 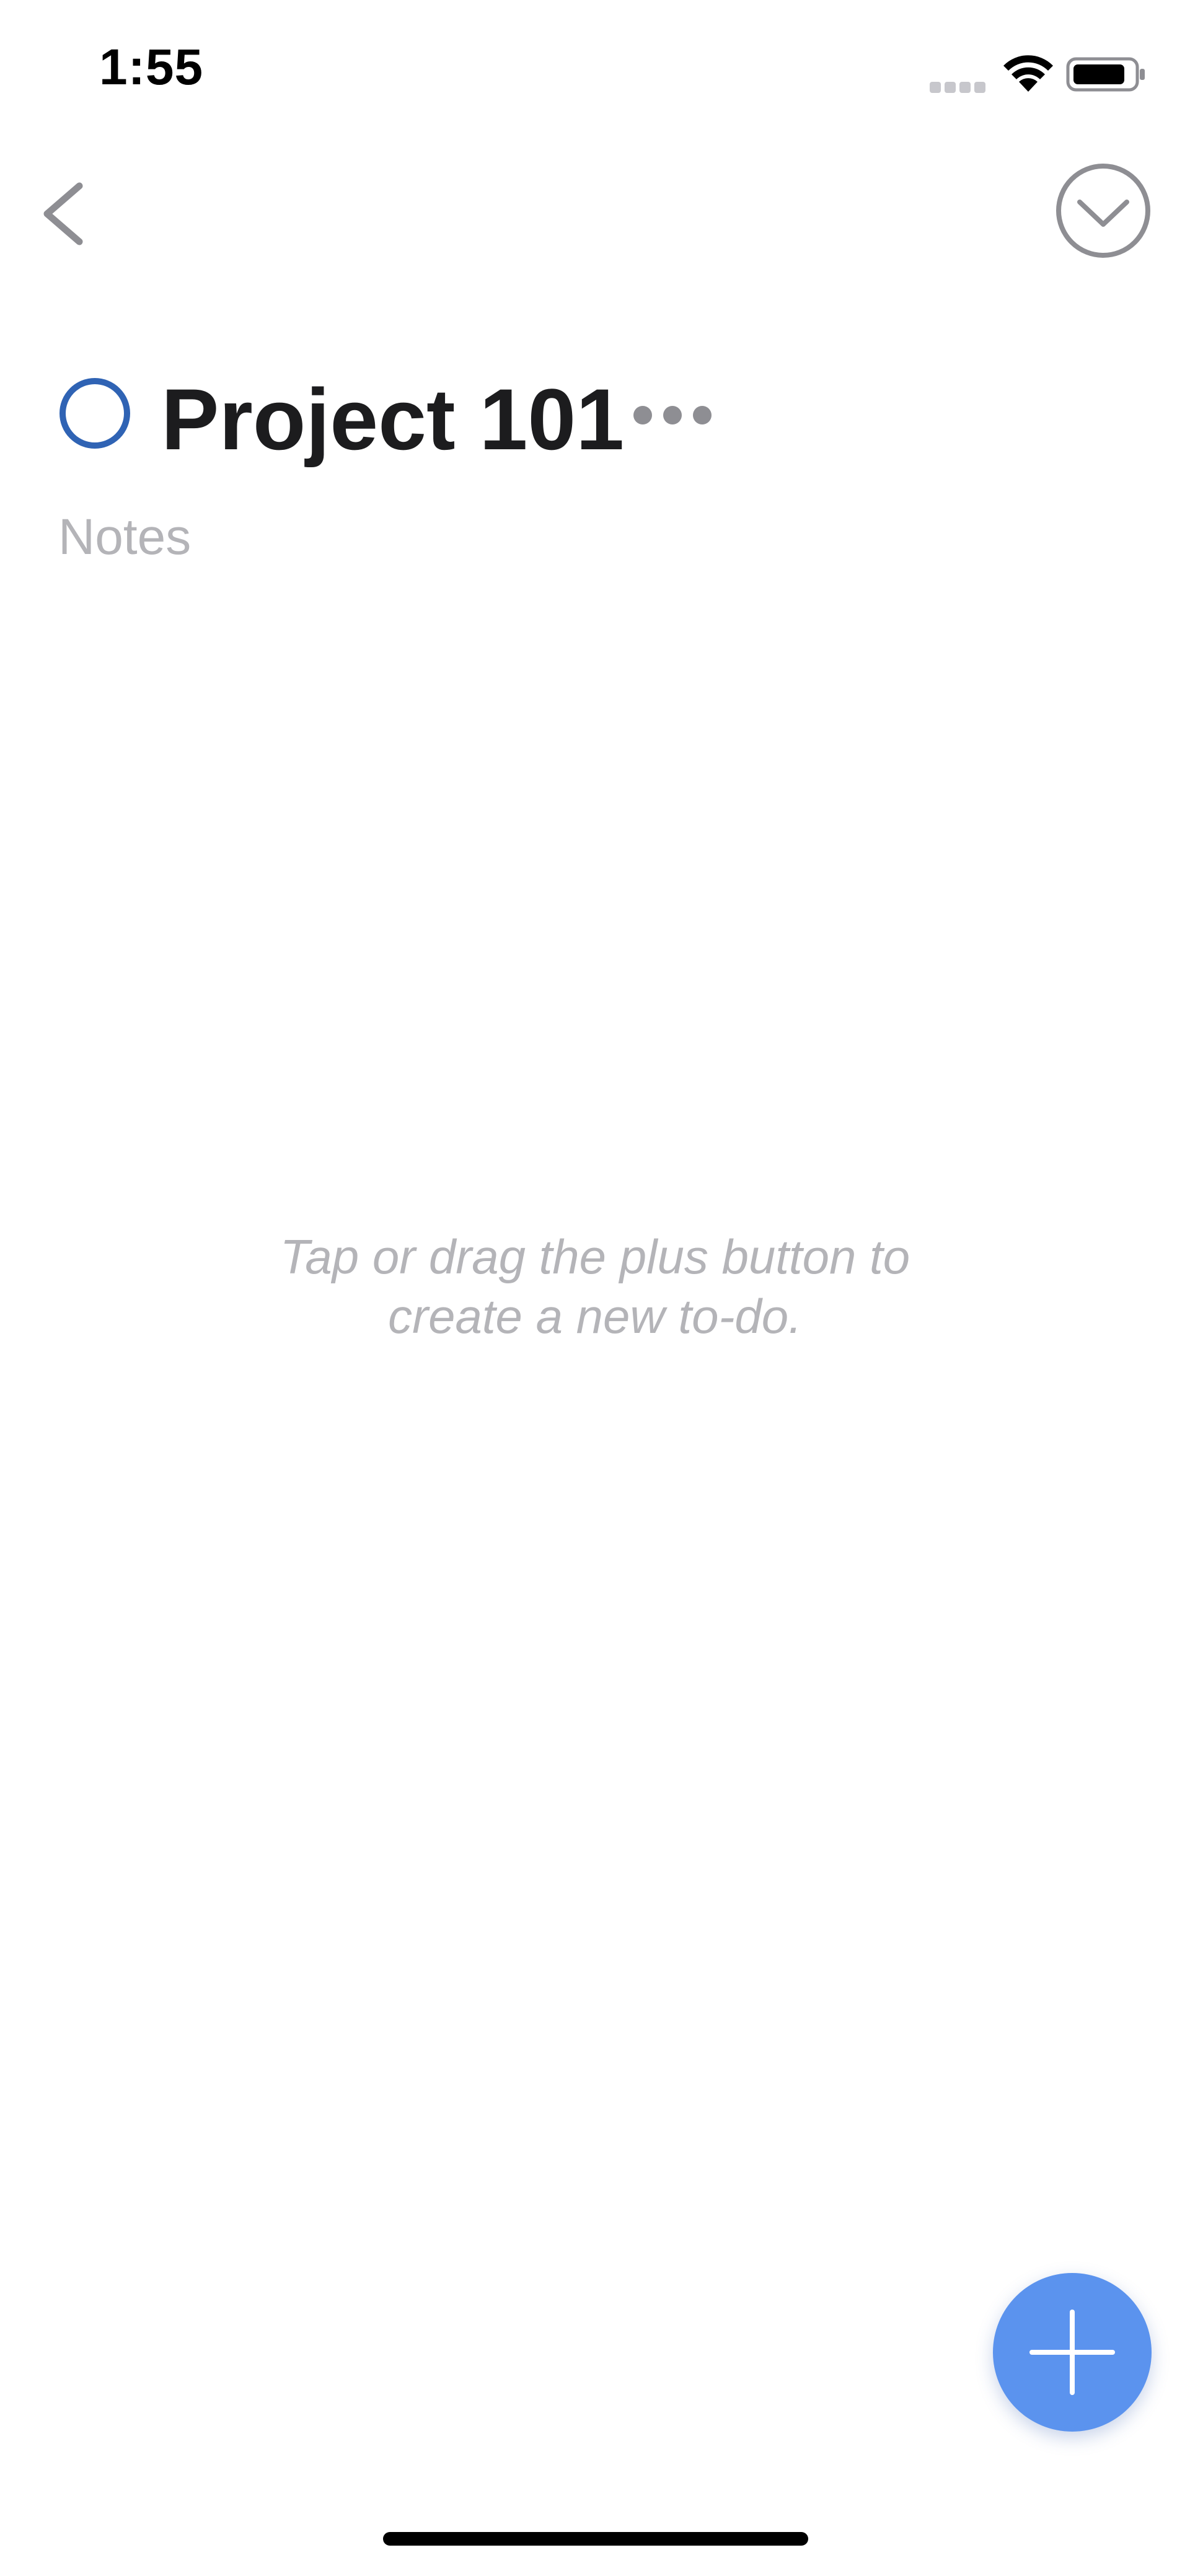 I want to click on home-indicator, so click(x=595, y=2539).